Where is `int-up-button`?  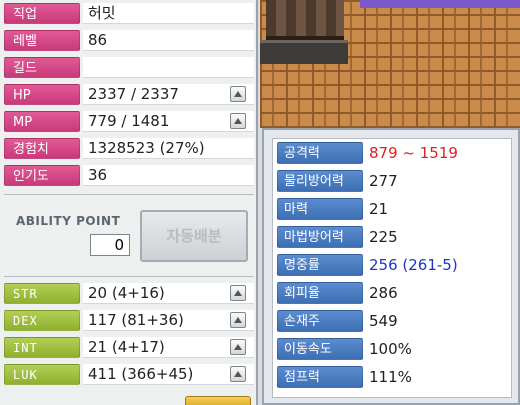 int-up-button is located at coordinates (238, 347).